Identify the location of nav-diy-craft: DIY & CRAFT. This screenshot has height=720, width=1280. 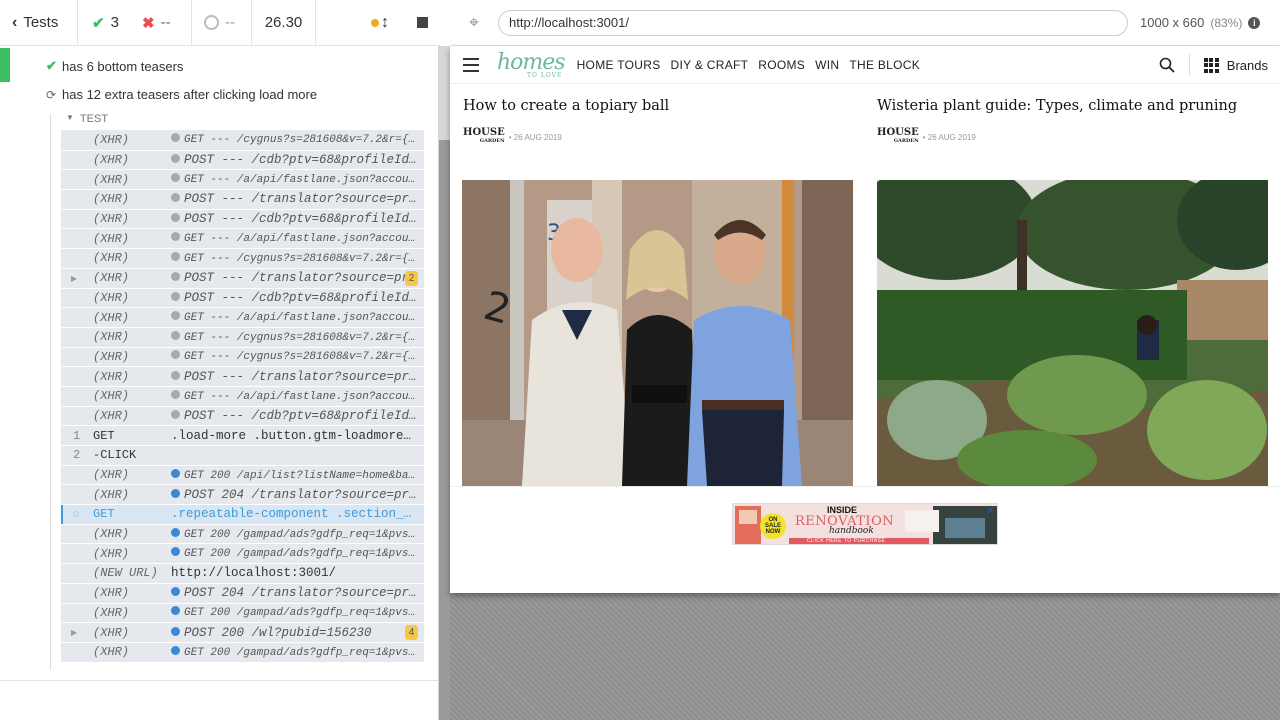
(710, 65).